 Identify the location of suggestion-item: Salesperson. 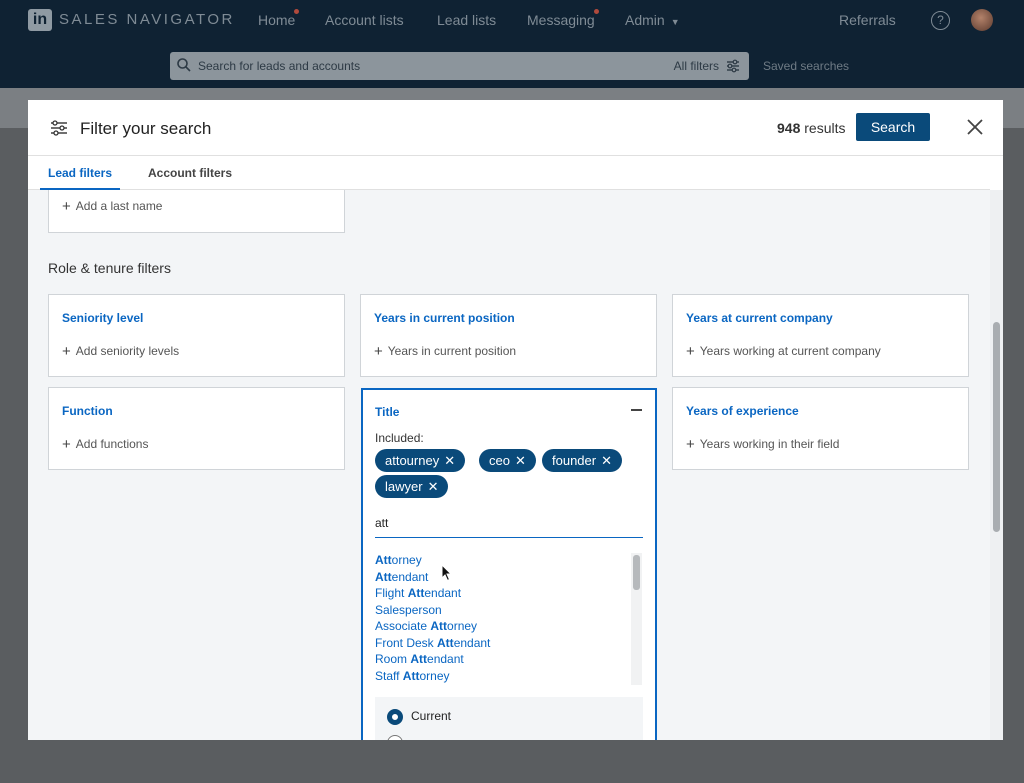
(408, 610).